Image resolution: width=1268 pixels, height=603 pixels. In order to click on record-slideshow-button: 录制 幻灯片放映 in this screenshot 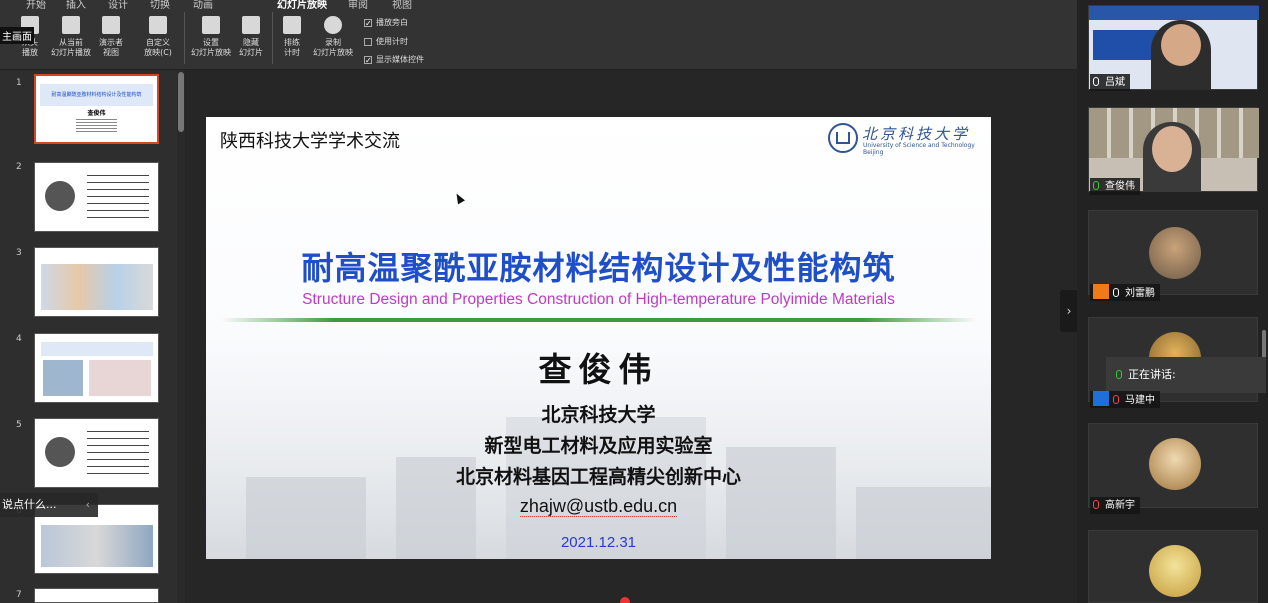, I will do `click(333, 37)`.